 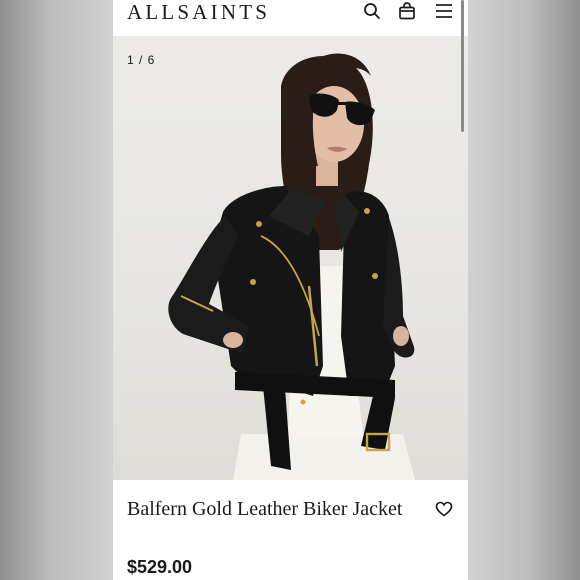 I want to click on image-counter: 1 / 6, so click(x=141, y=60).